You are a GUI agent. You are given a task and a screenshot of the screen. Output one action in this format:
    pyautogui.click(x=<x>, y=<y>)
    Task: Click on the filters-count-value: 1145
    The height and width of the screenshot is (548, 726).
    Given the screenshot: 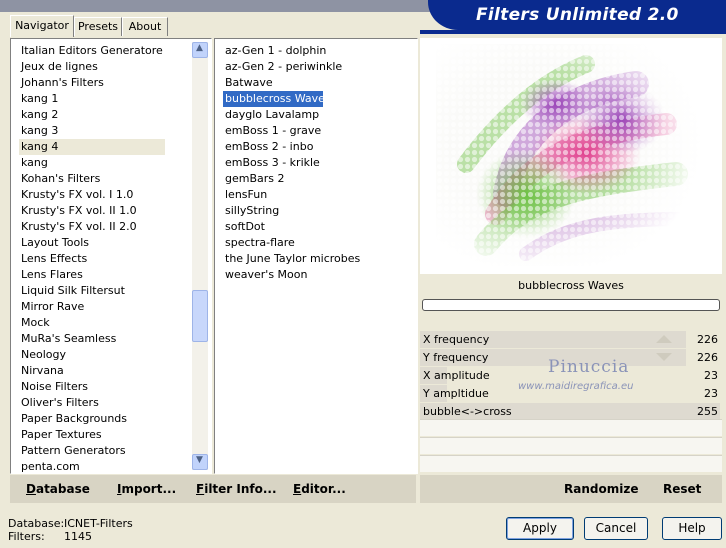 What is the action you would take?
    pyautogui.click(x=78, y=536)
    